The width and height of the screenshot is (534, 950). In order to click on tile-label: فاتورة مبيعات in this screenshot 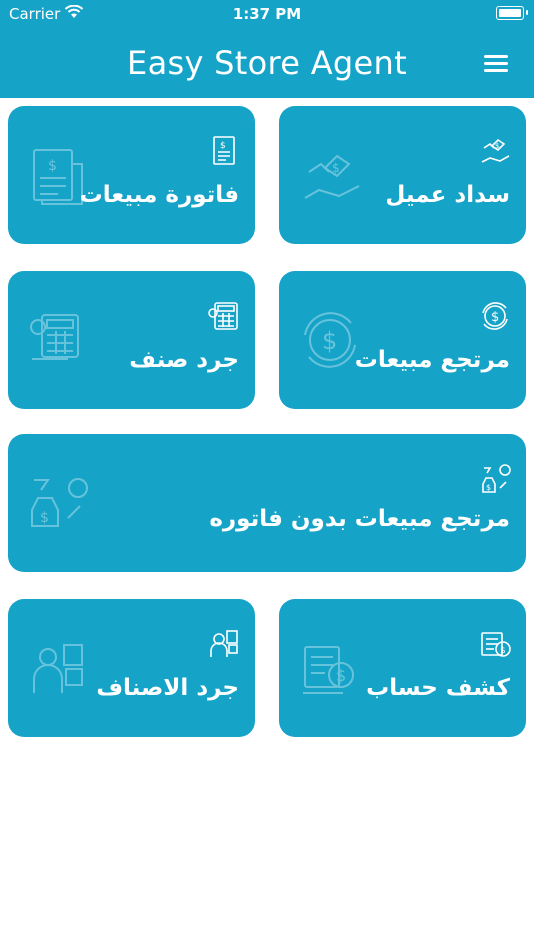, I will do `click(159, 195)`.